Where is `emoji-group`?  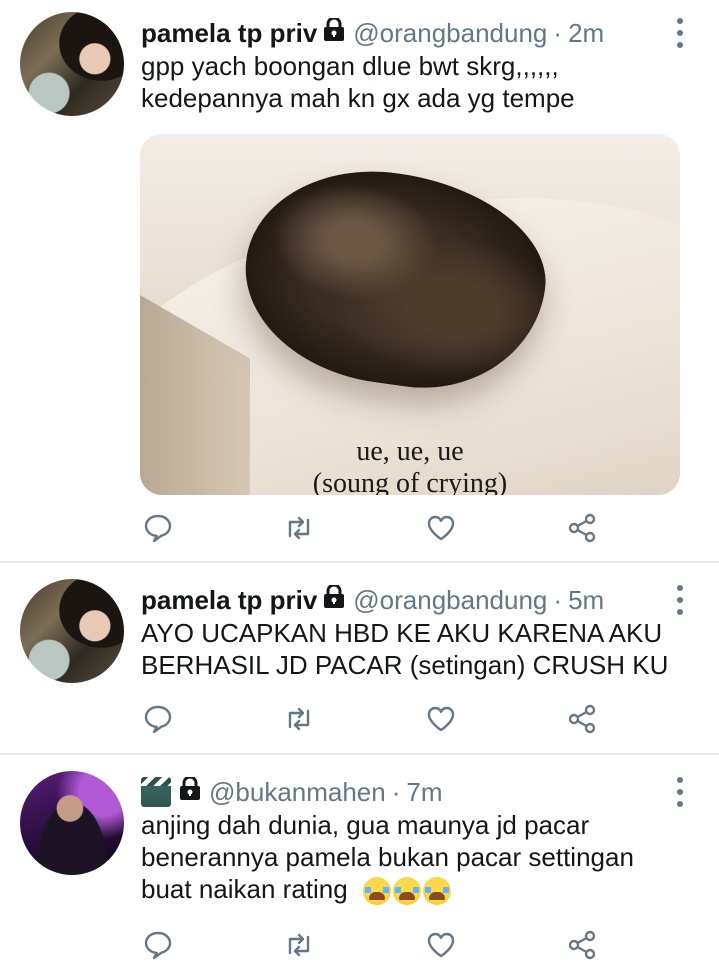 emoji-group is located at coordinates (406, 891).